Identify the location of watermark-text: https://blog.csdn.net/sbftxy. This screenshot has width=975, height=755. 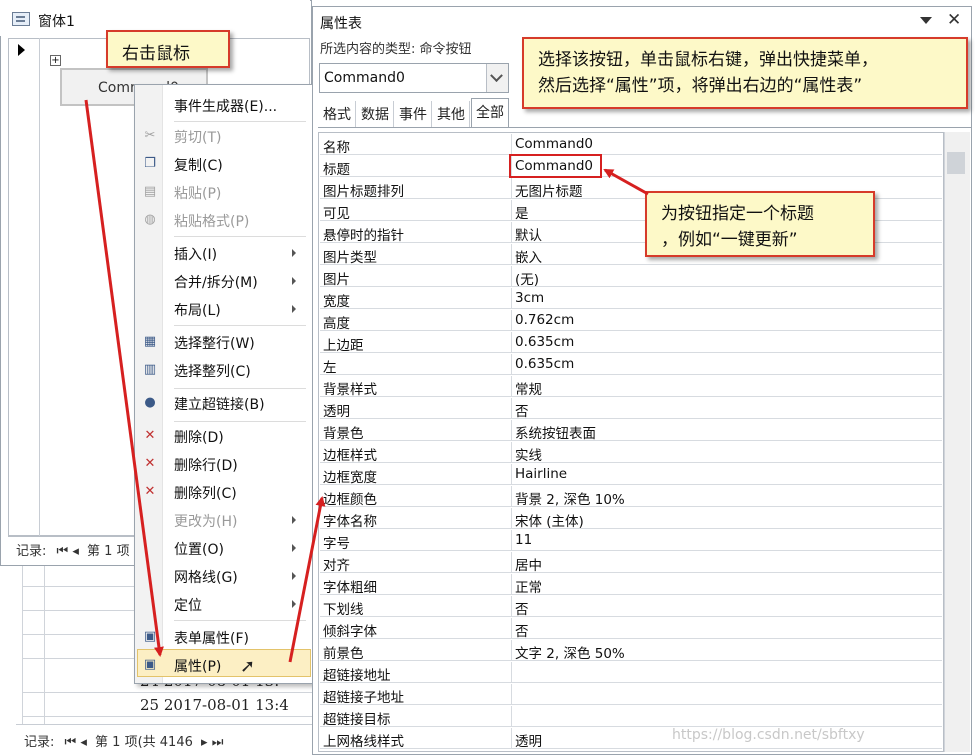
(768, 735).